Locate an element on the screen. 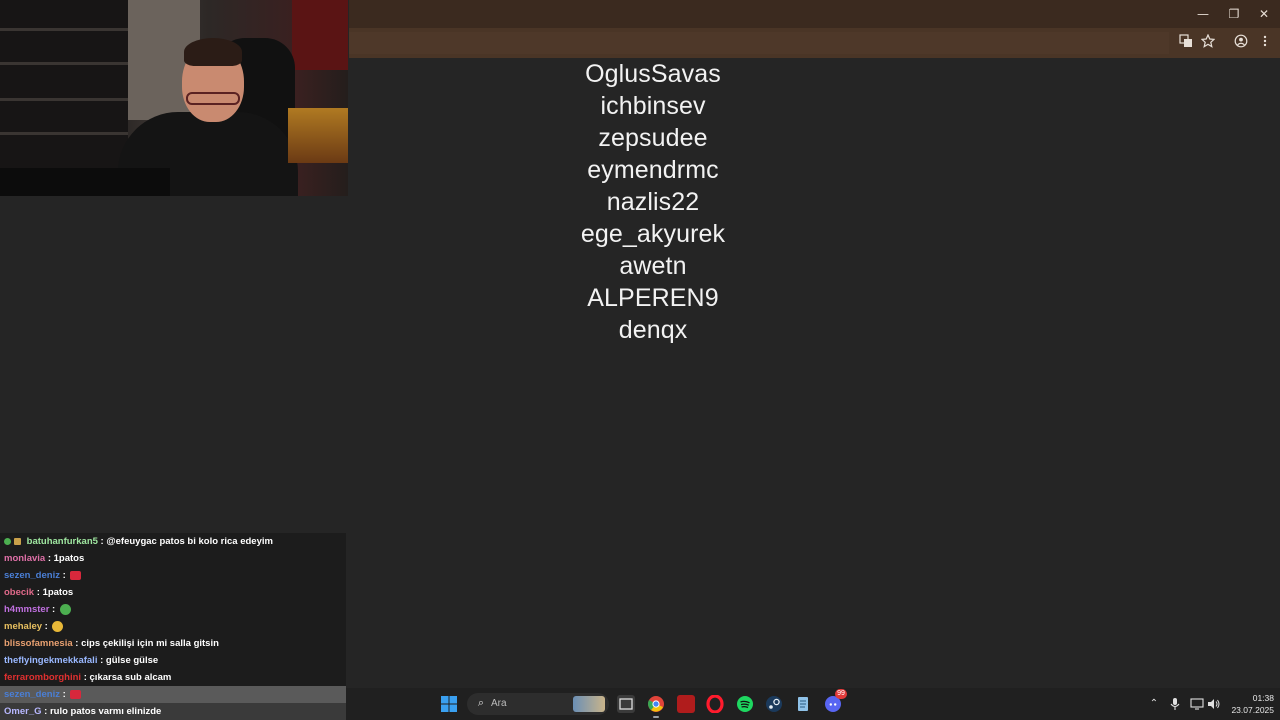 This screenshot has height=720, width=1280. name-item: nazlis22 is located at coordinates (653, 202).